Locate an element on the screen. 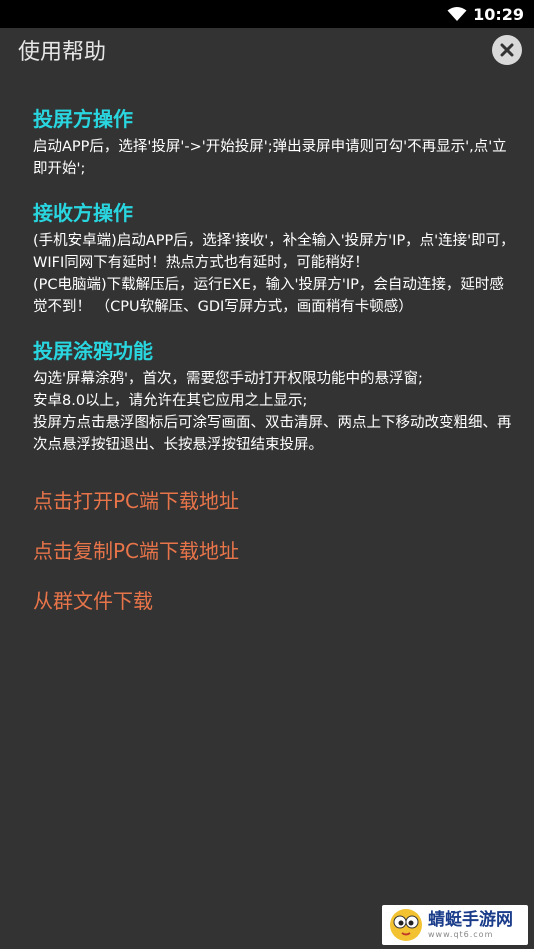  section-paragraph: 安卓8.0以上，请允许在其它应用之上显示; is located at coordinates (170, 401).